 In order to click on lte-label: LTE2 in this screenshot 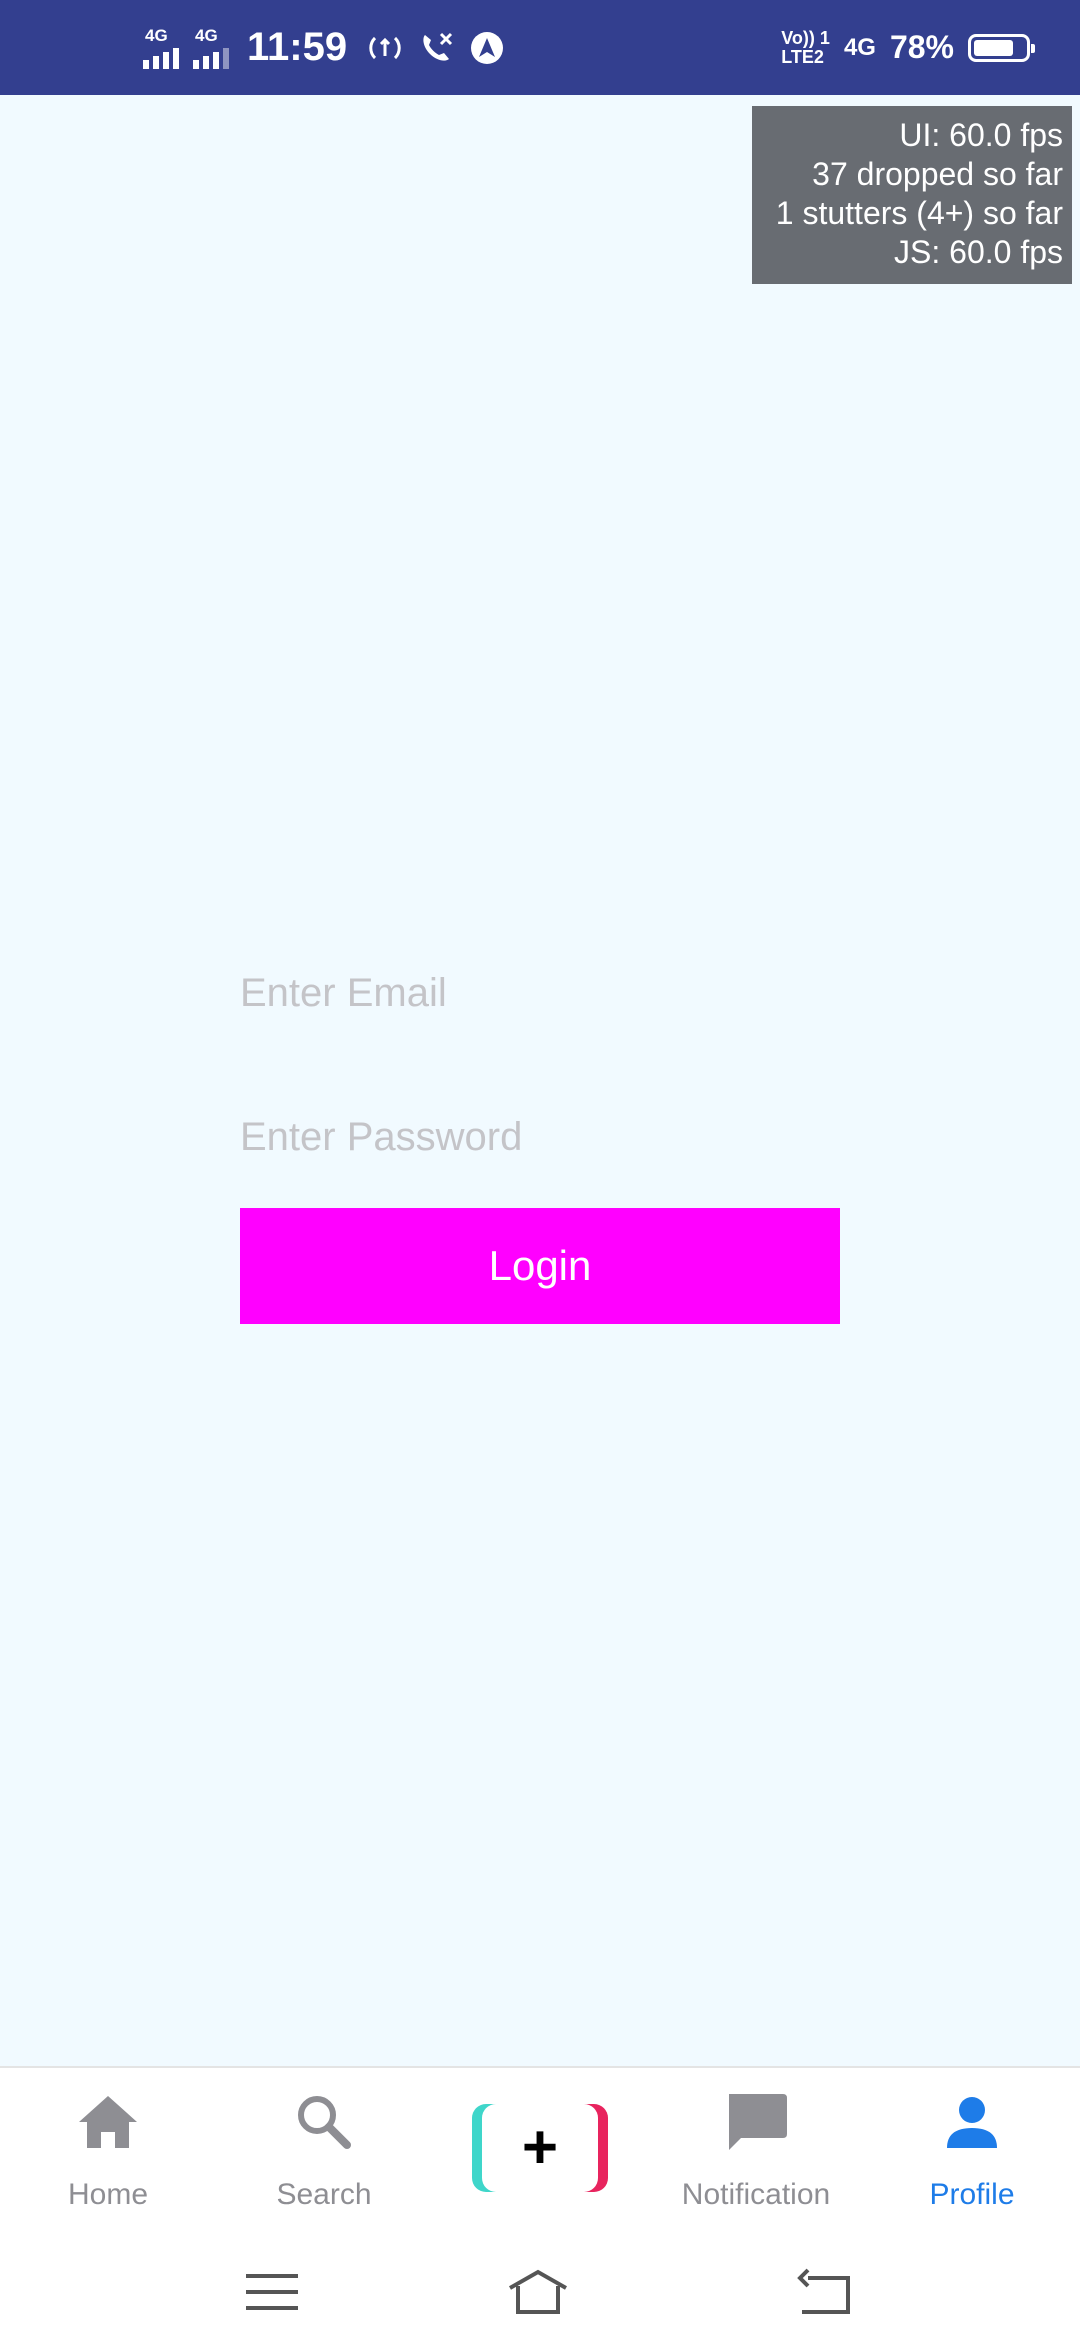, I will do `click(802, 56)`.